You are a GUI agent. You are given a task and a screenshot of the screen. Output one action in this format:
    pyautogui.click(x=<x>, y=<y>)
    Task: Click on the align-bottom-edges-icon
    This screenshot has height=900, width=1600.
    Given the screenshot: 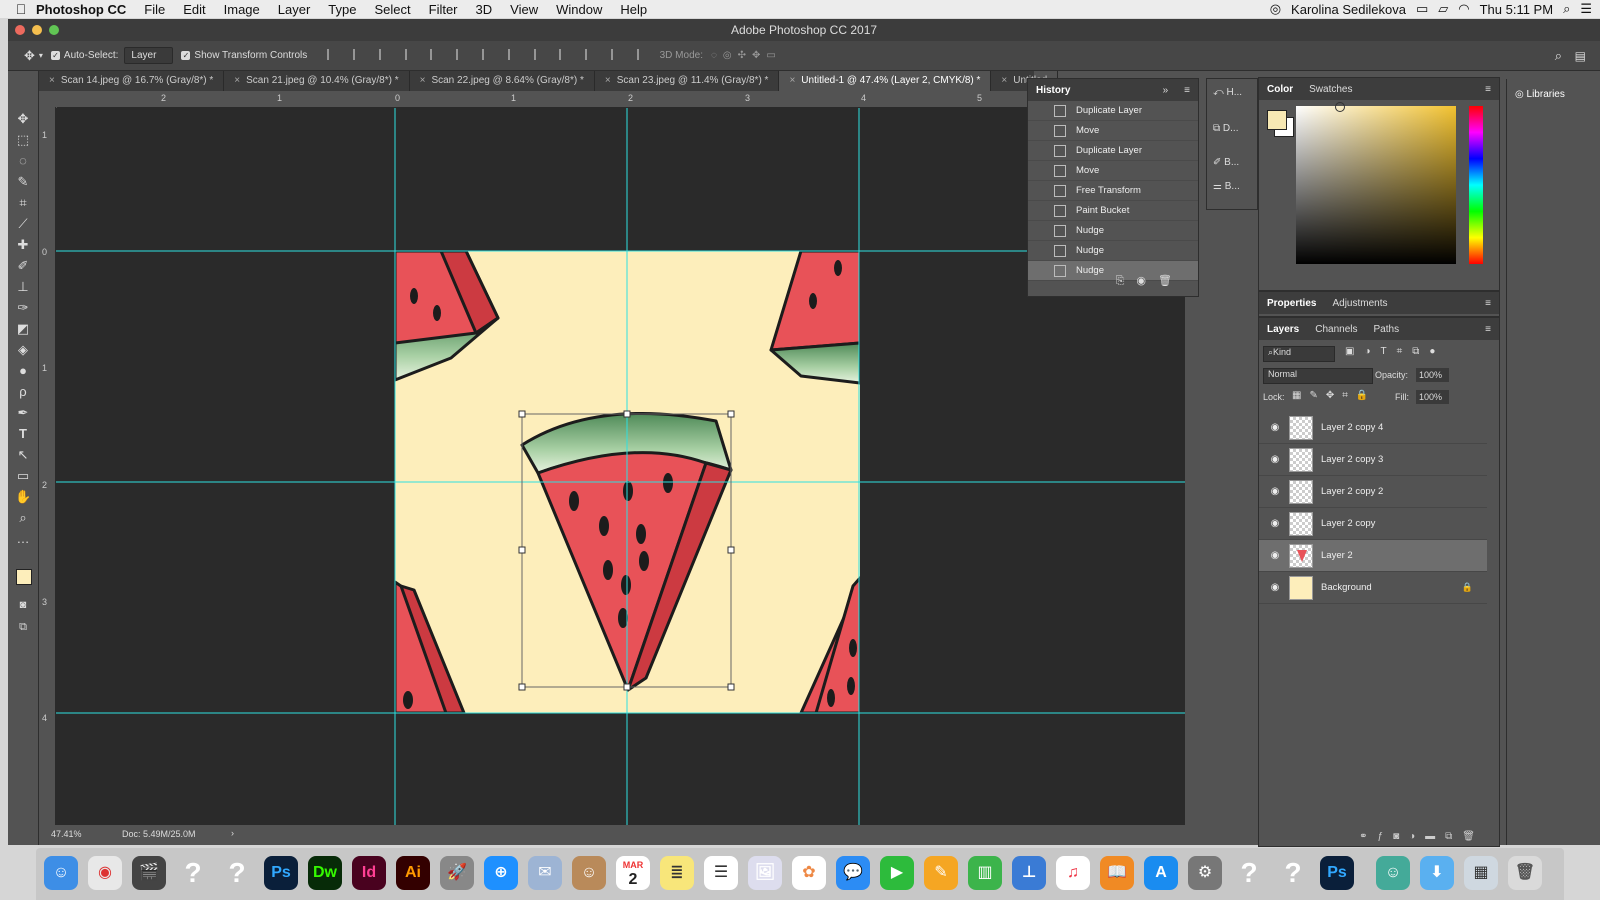 What is the action you would take?
    pyautogui.click(x=384, y=54)
    